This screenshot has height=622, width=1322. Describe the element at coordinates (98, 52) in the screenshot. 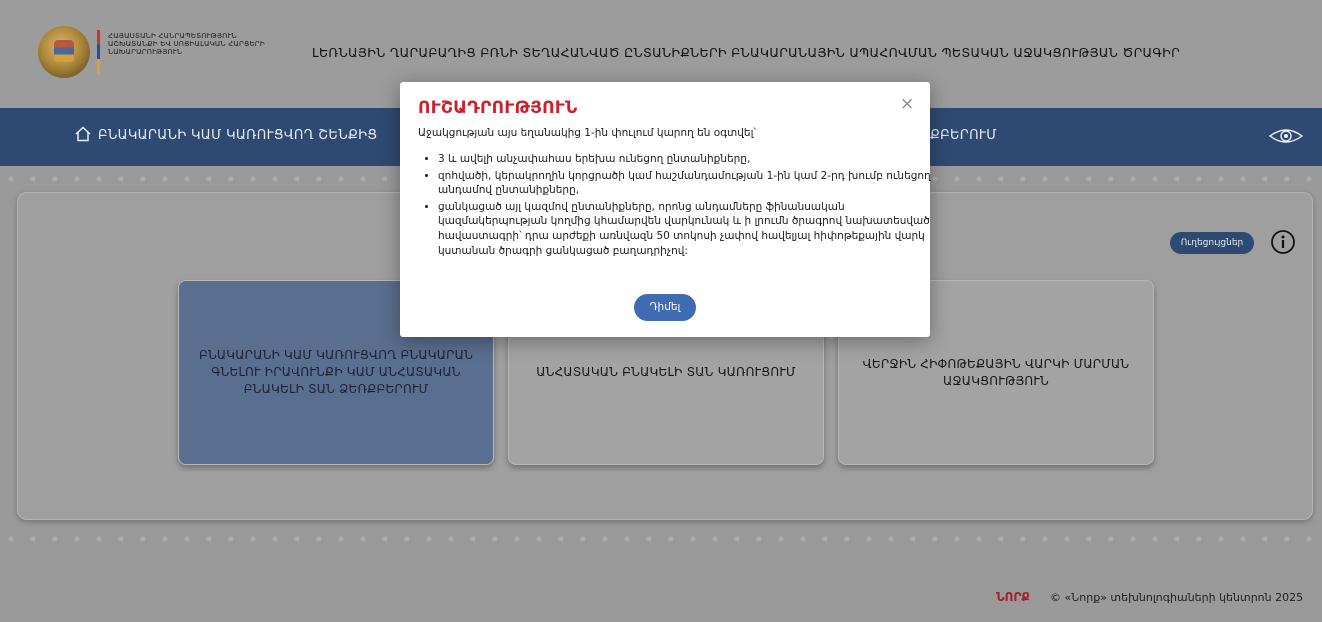

I see `flag-stripe` at that location.